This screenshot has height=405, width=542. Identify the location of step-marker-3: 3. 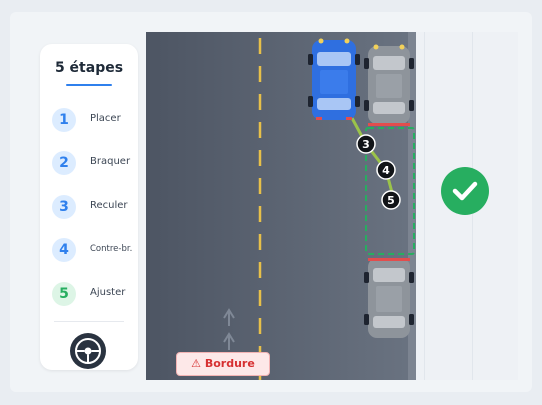
(366, 144).